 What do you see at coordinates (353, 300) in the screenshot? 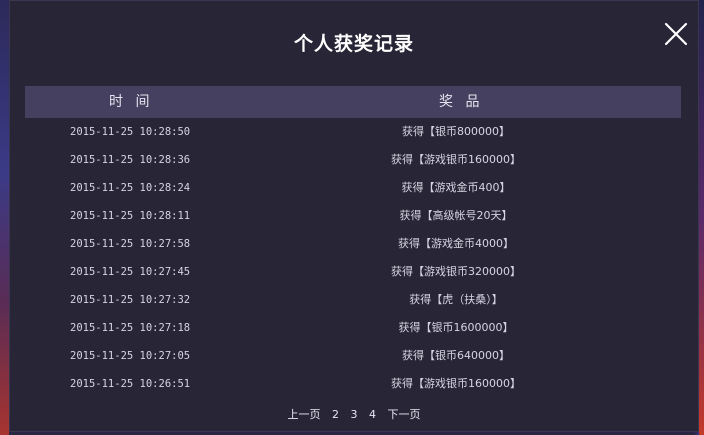
I see `table-row: 2015-11-25 10:27:32 获得【虎（扶桑）】` at bounding box center [353, 300].